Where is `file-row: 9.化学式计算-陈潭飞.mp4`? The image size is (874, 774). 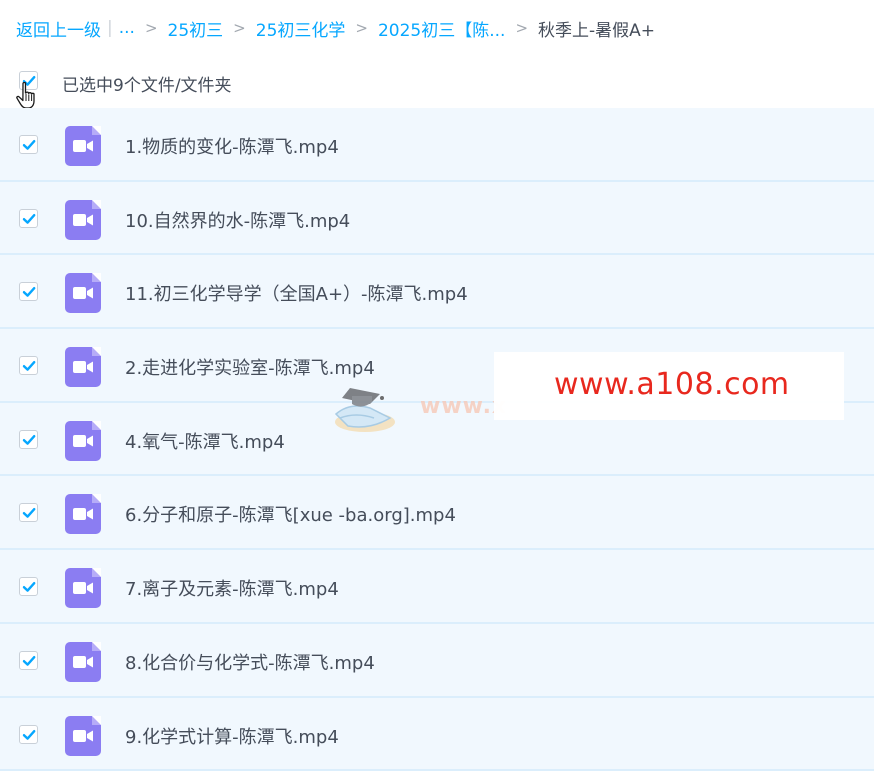 file-row: 9.化学式计算-陈潭飞.mp4 is located at coordinates (437, 734).